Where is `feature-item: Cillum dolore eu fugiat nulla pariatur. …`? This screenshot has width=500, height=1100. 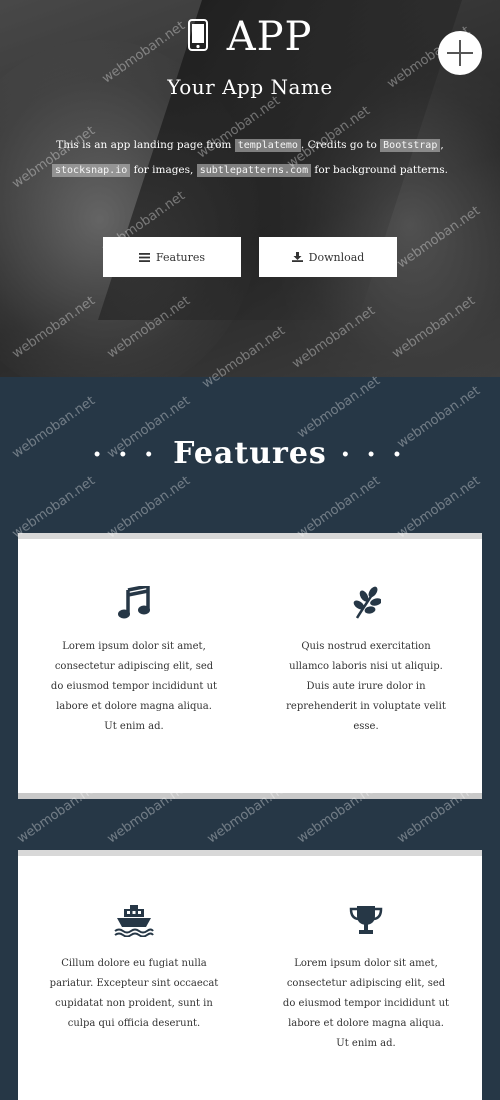 feature-item: Cillum dolore eu fugiat nulla pariatur. … is located at coordinates (134, 945).